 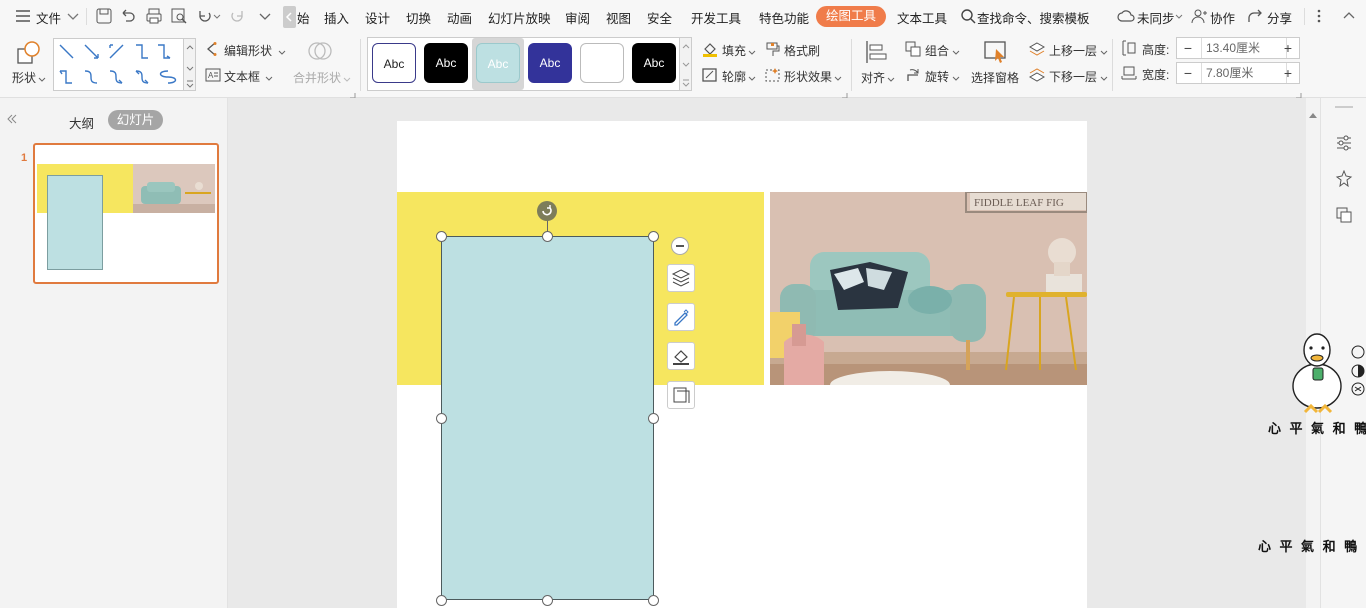 I want to click on style-navy: Abc, so click(x=550, y=63).